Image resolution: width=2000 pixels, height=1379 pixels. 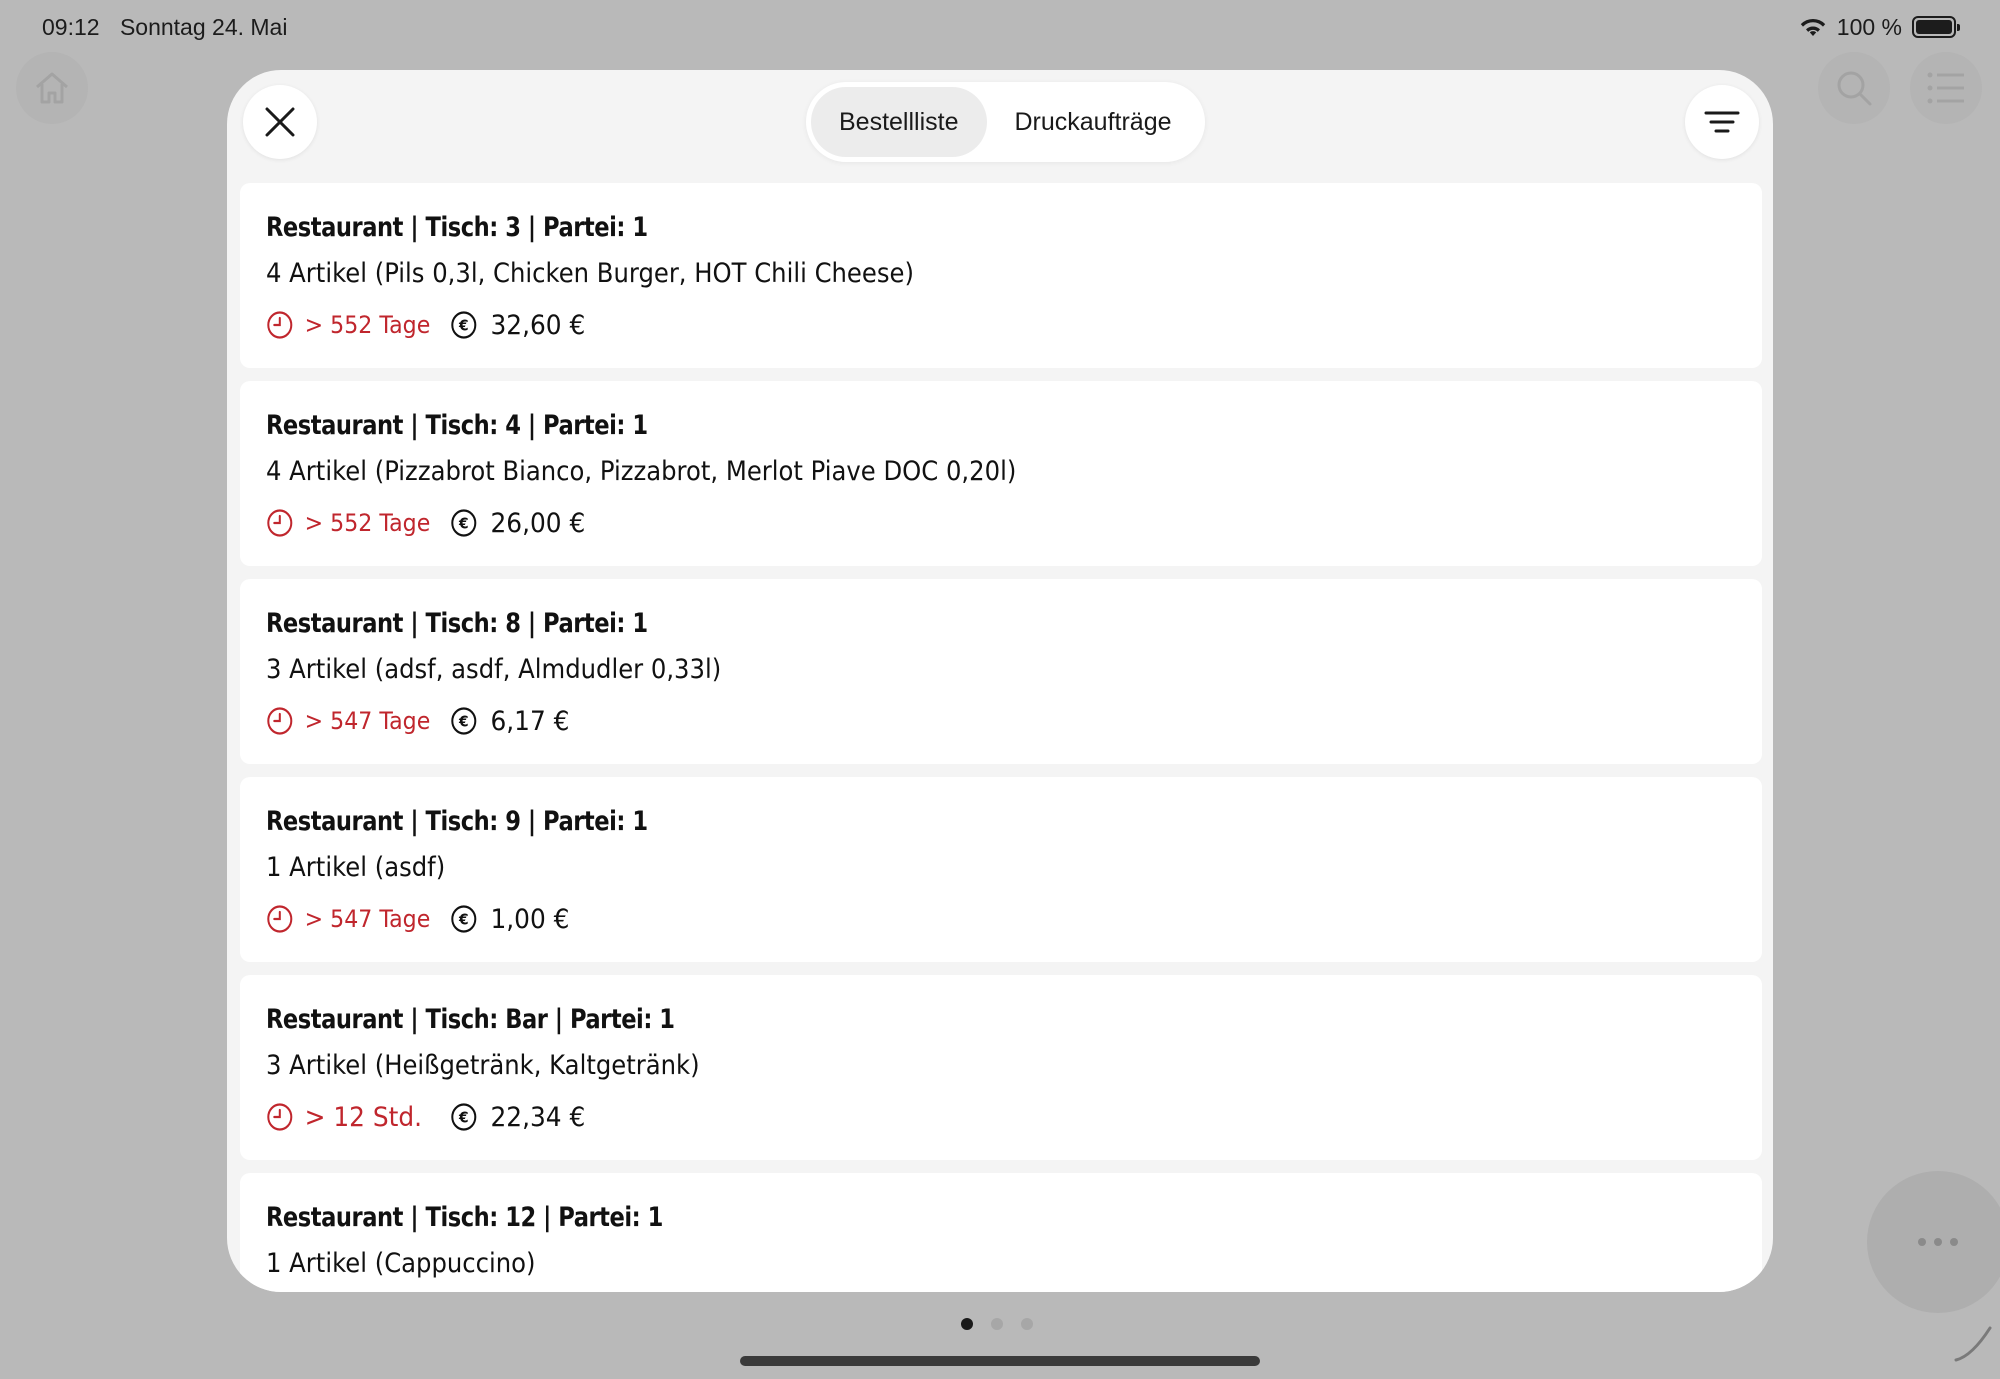 I want to click on home-button, so click(x=52, y=88).